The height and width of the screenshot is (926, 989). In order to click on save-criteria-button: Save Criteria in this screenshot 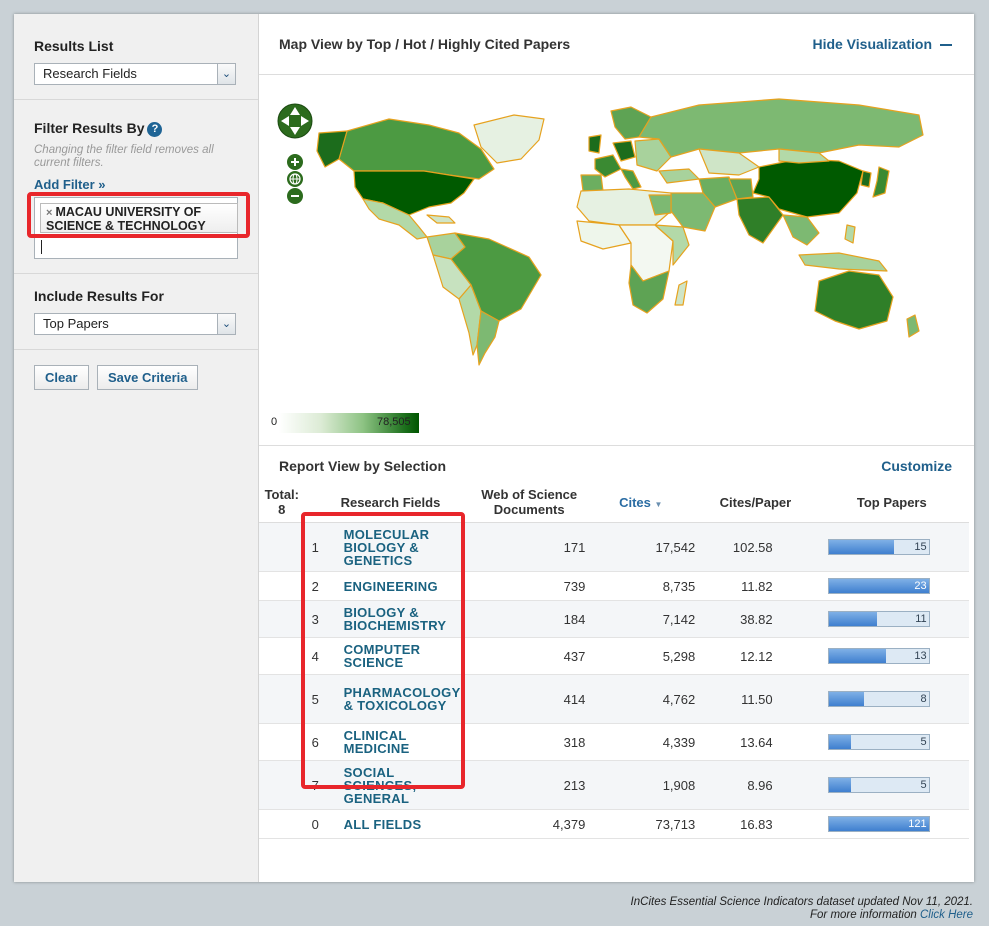, I will do `click(147, 377)`.